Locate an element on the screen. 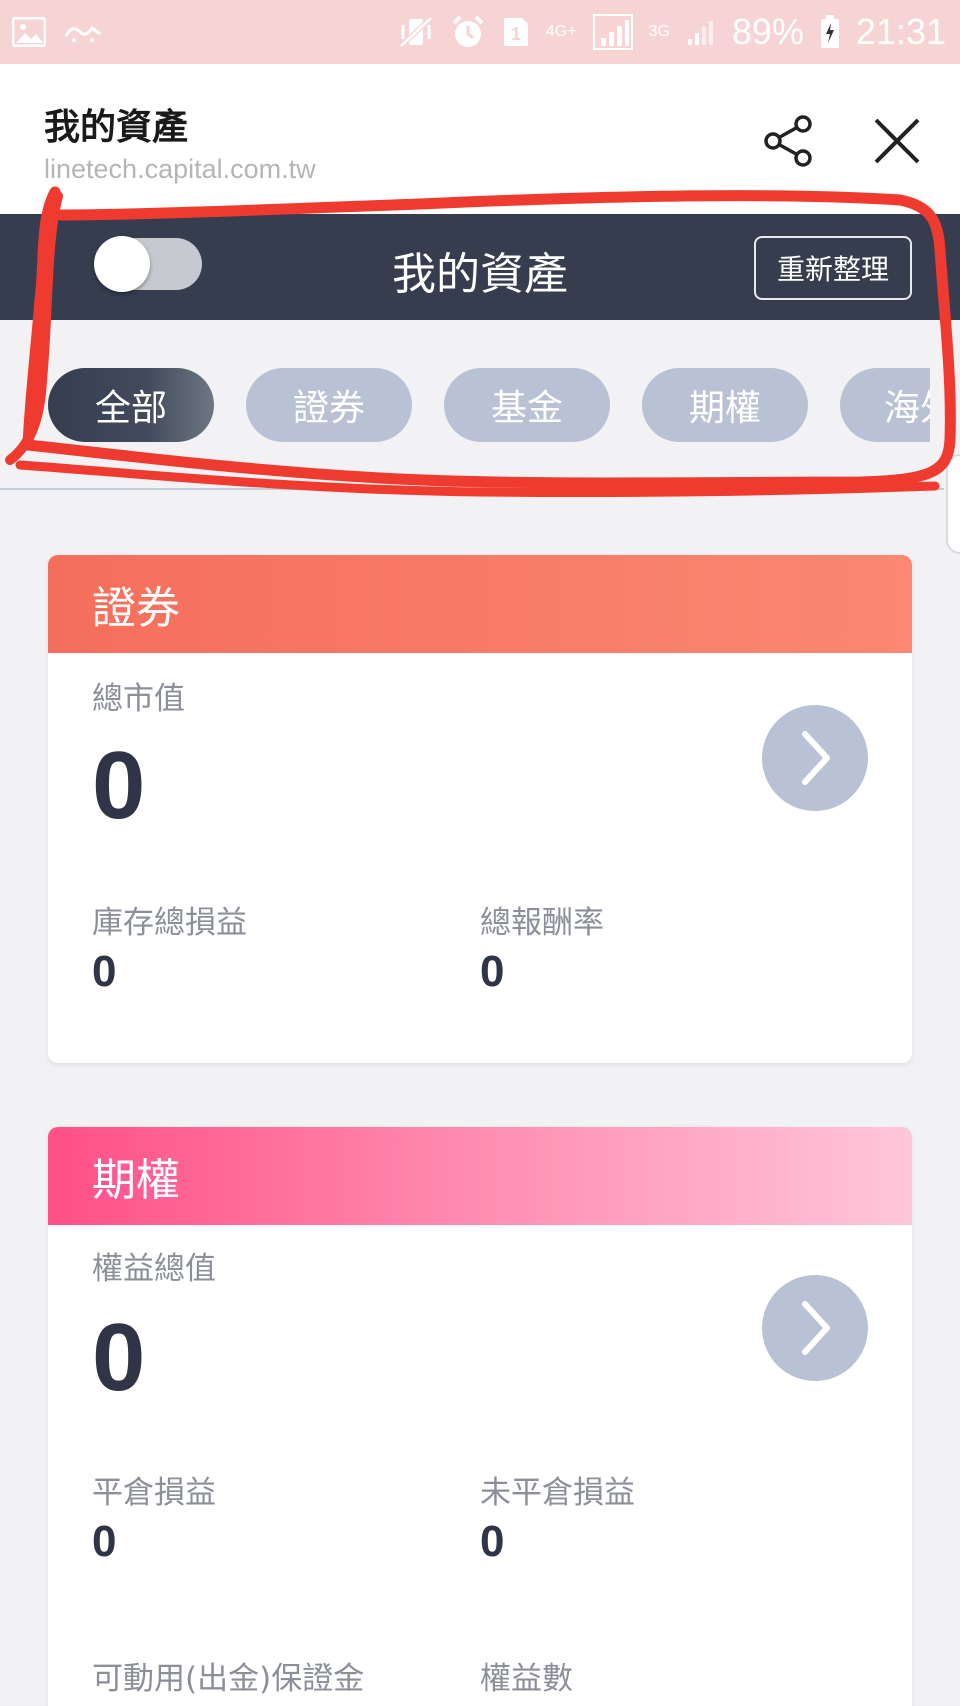  tab-securities: 證券 is located at coordinates (329, 405).